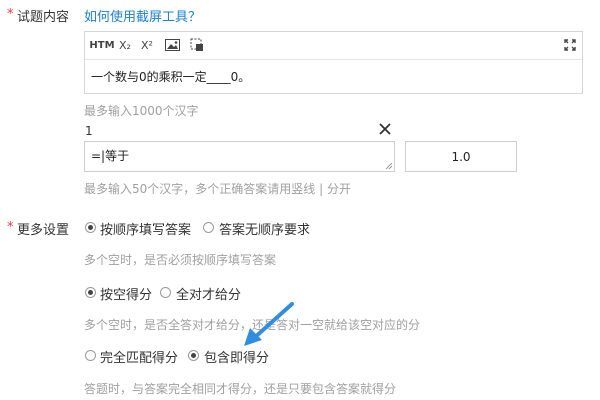  Describe the element at coordinates (145, 228) in the screenshot. I see `option-ordered-answers: 按顺序填写答案` at that location.